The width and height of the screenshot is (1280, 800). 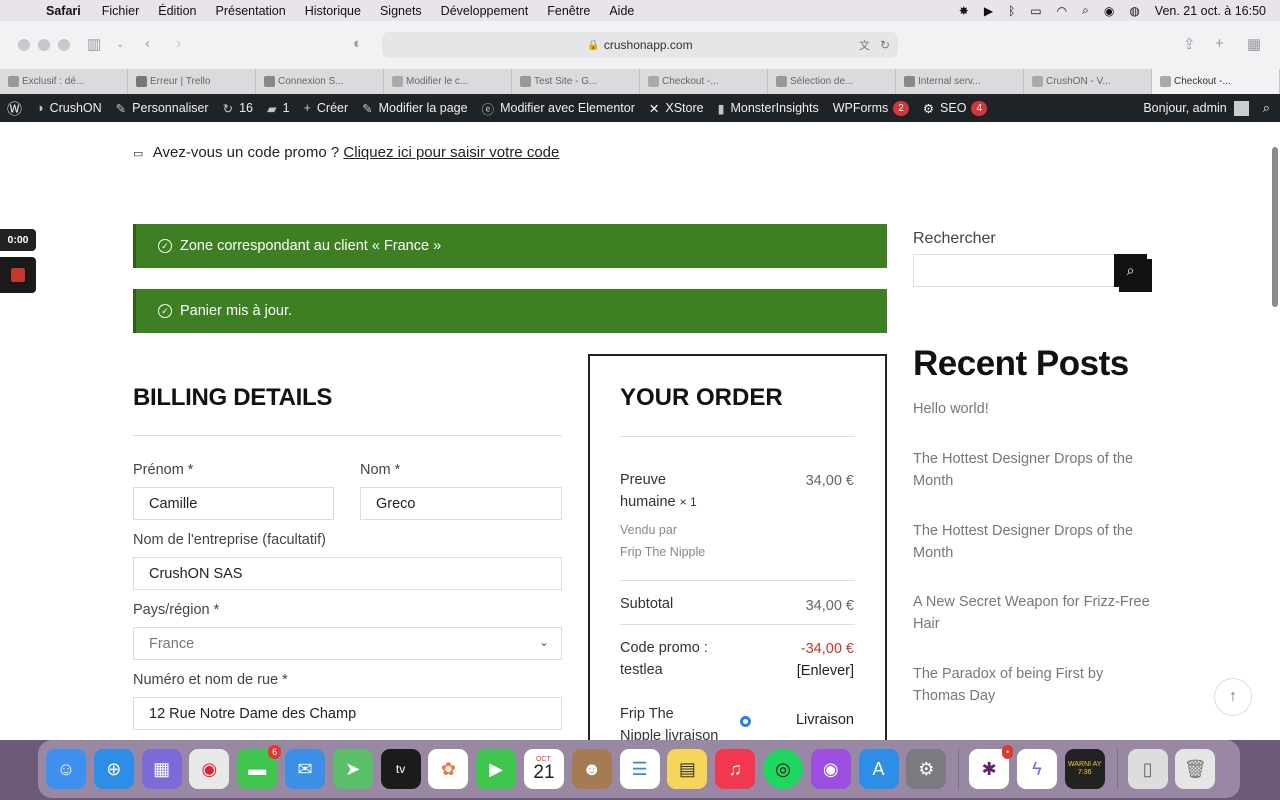 What do you see at coordinates (326, 108) in the screenshot?
I see `wp-new-content: + Créer` at bounding box center [326, 108].